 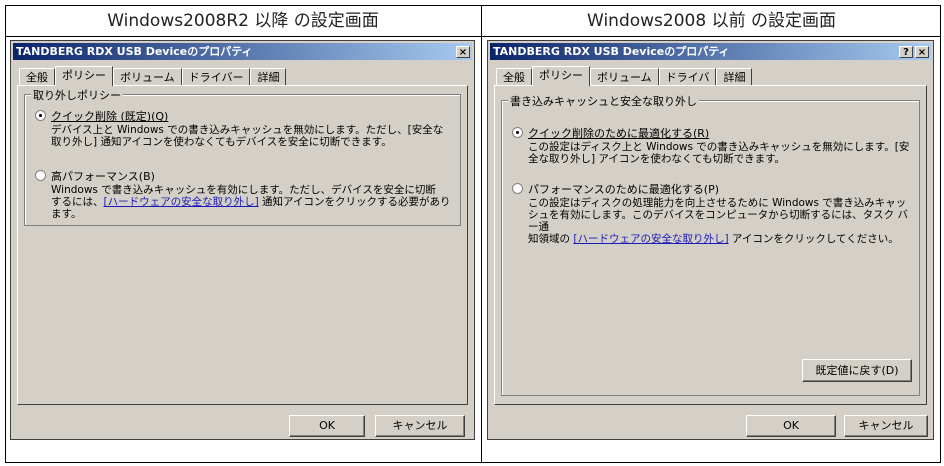 What do you see at coordinates (857, 370) in the screenshot?
I see `restore-defaults-button: 既定値に戻す(D)` at bounding box center [857, 370].